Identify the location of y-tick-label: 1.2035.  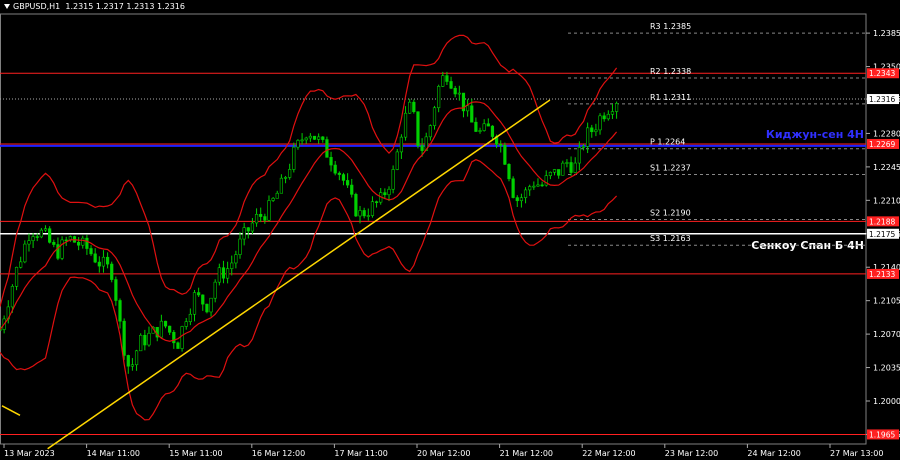
(886, 368).